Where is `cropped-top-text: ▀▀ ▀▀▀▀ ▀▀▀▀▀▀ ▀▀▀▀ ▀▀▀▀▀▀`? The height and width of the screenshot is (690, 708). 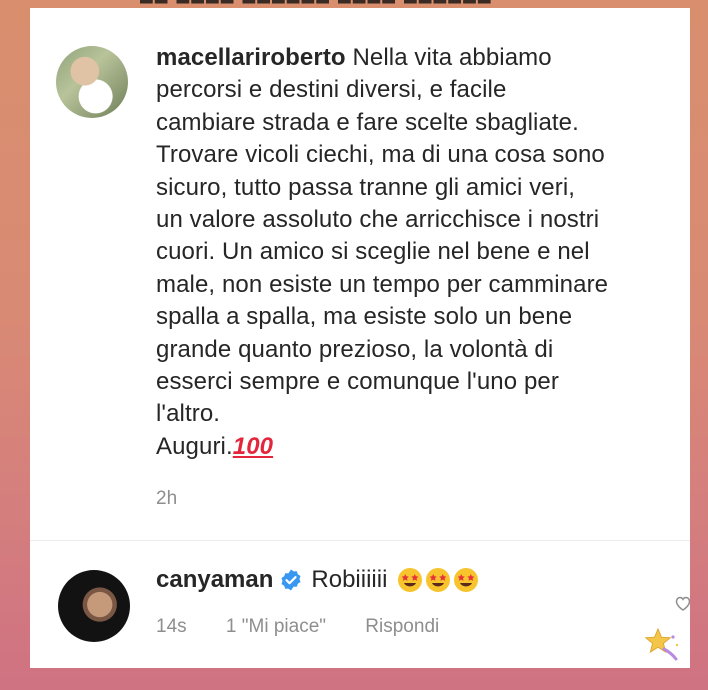 cropped-top-text: ▀▀ ▀▀▀▀ ▀▀▀▀▀▀ ▀▀▀▀ ▀▀▀▀▀▀ is located at coordinates (350, 3).